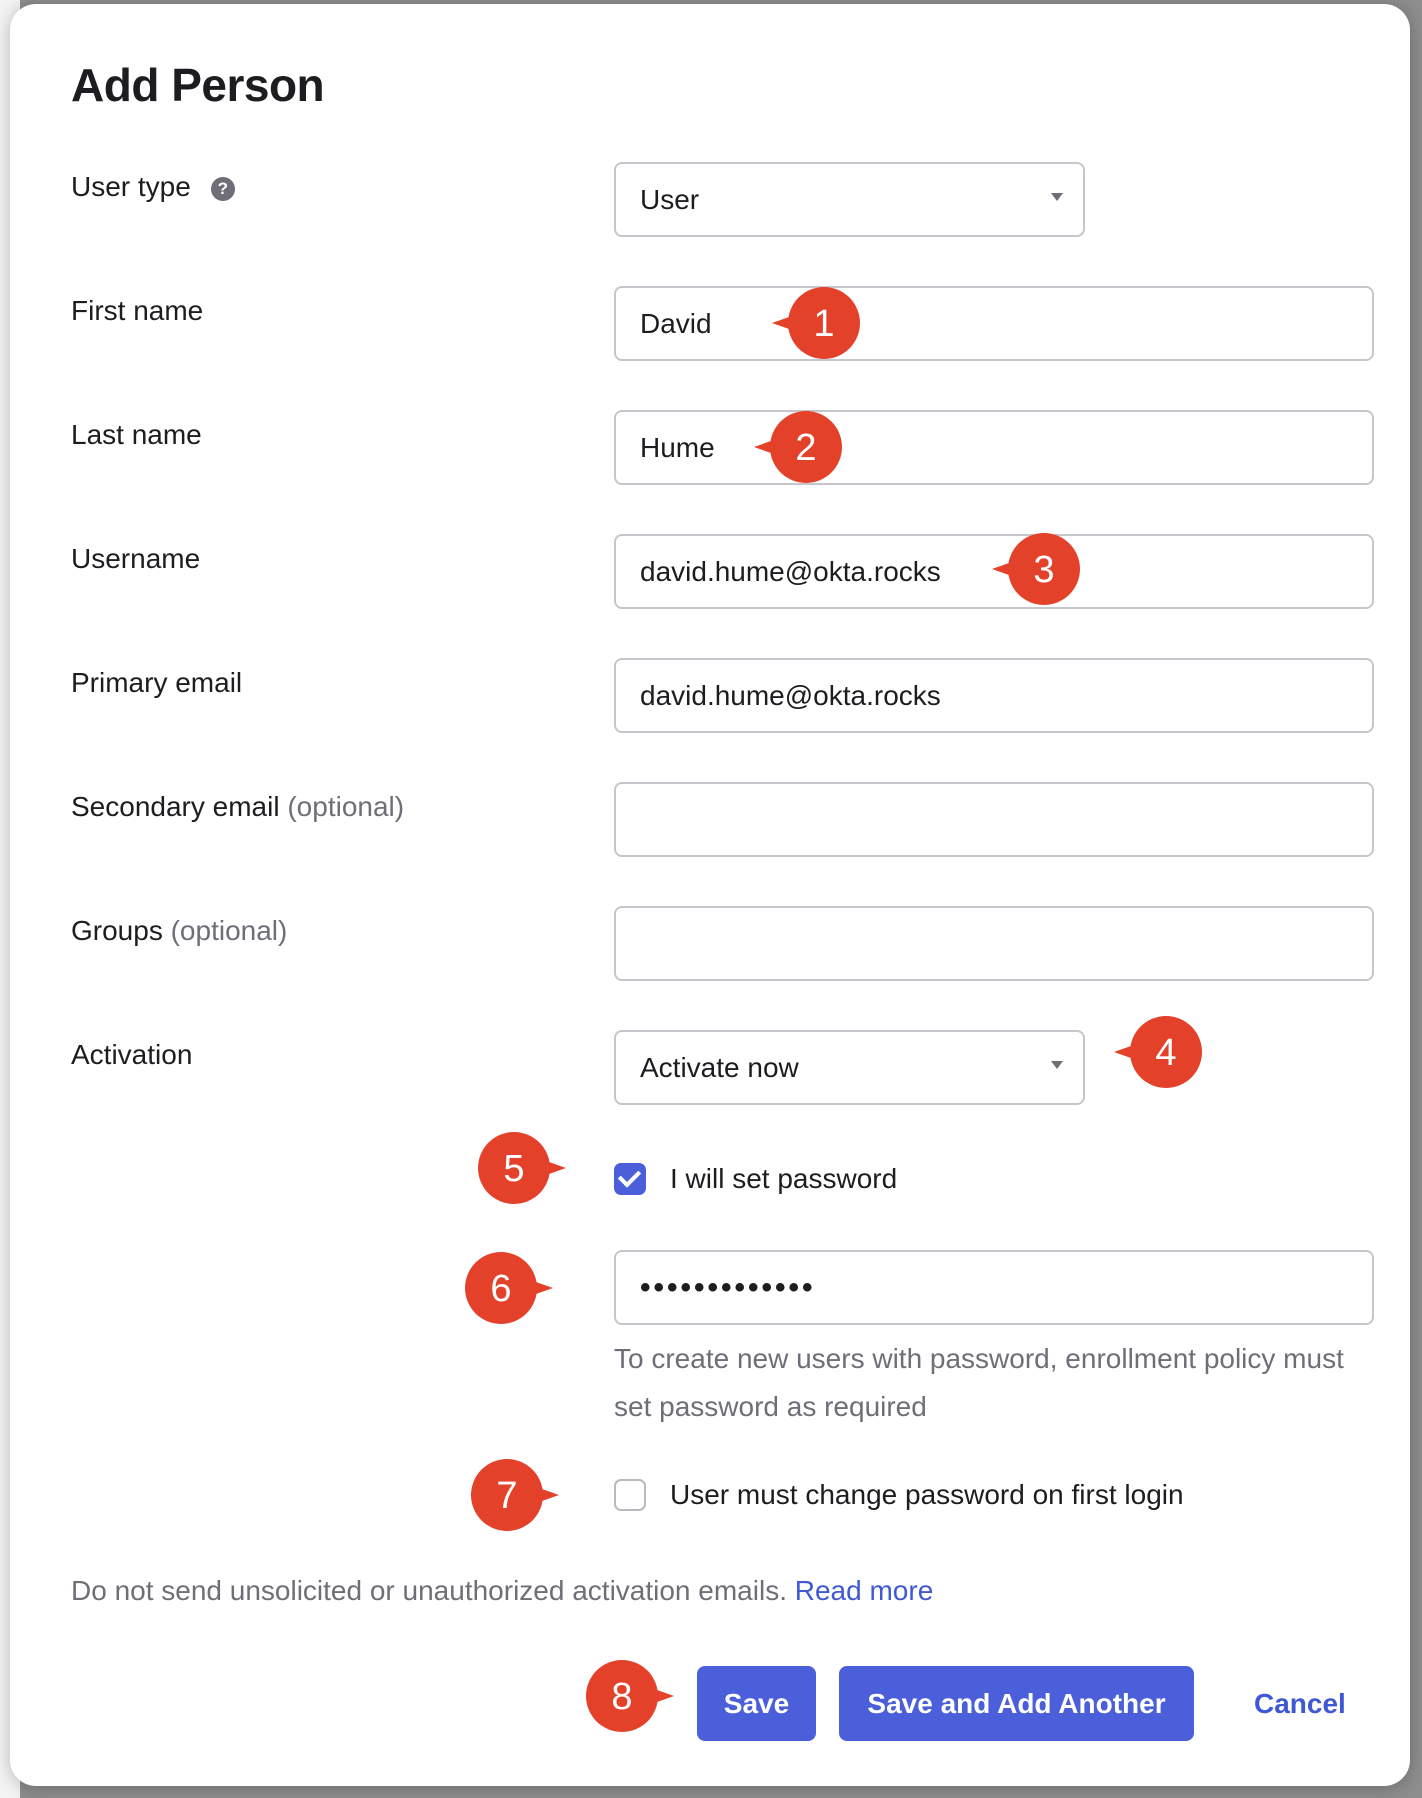 This screenshot has width=1422, height=1798. I want to click on cancel-button: Cancel, so click(1300, 1703).